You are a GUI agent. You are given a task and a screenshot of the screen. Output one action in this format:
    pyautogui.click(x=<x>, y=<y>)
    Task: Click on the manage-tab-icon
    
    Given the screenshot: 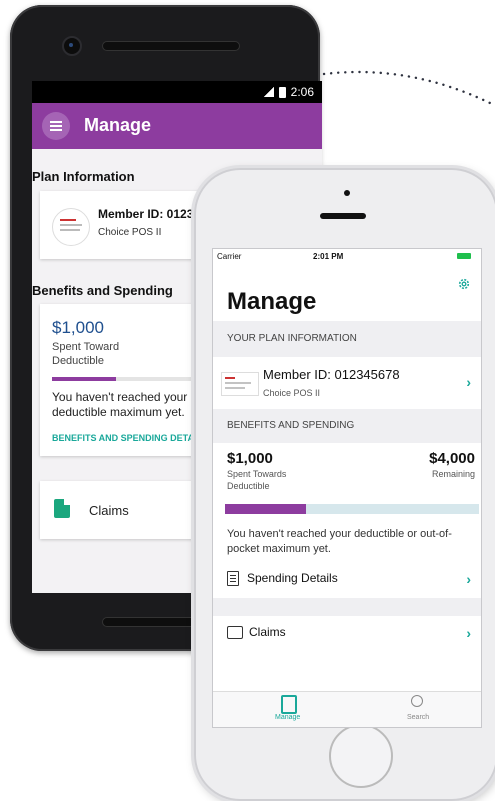 What is the action you would take?
    pyautogui.click(x=289, y=704)
    